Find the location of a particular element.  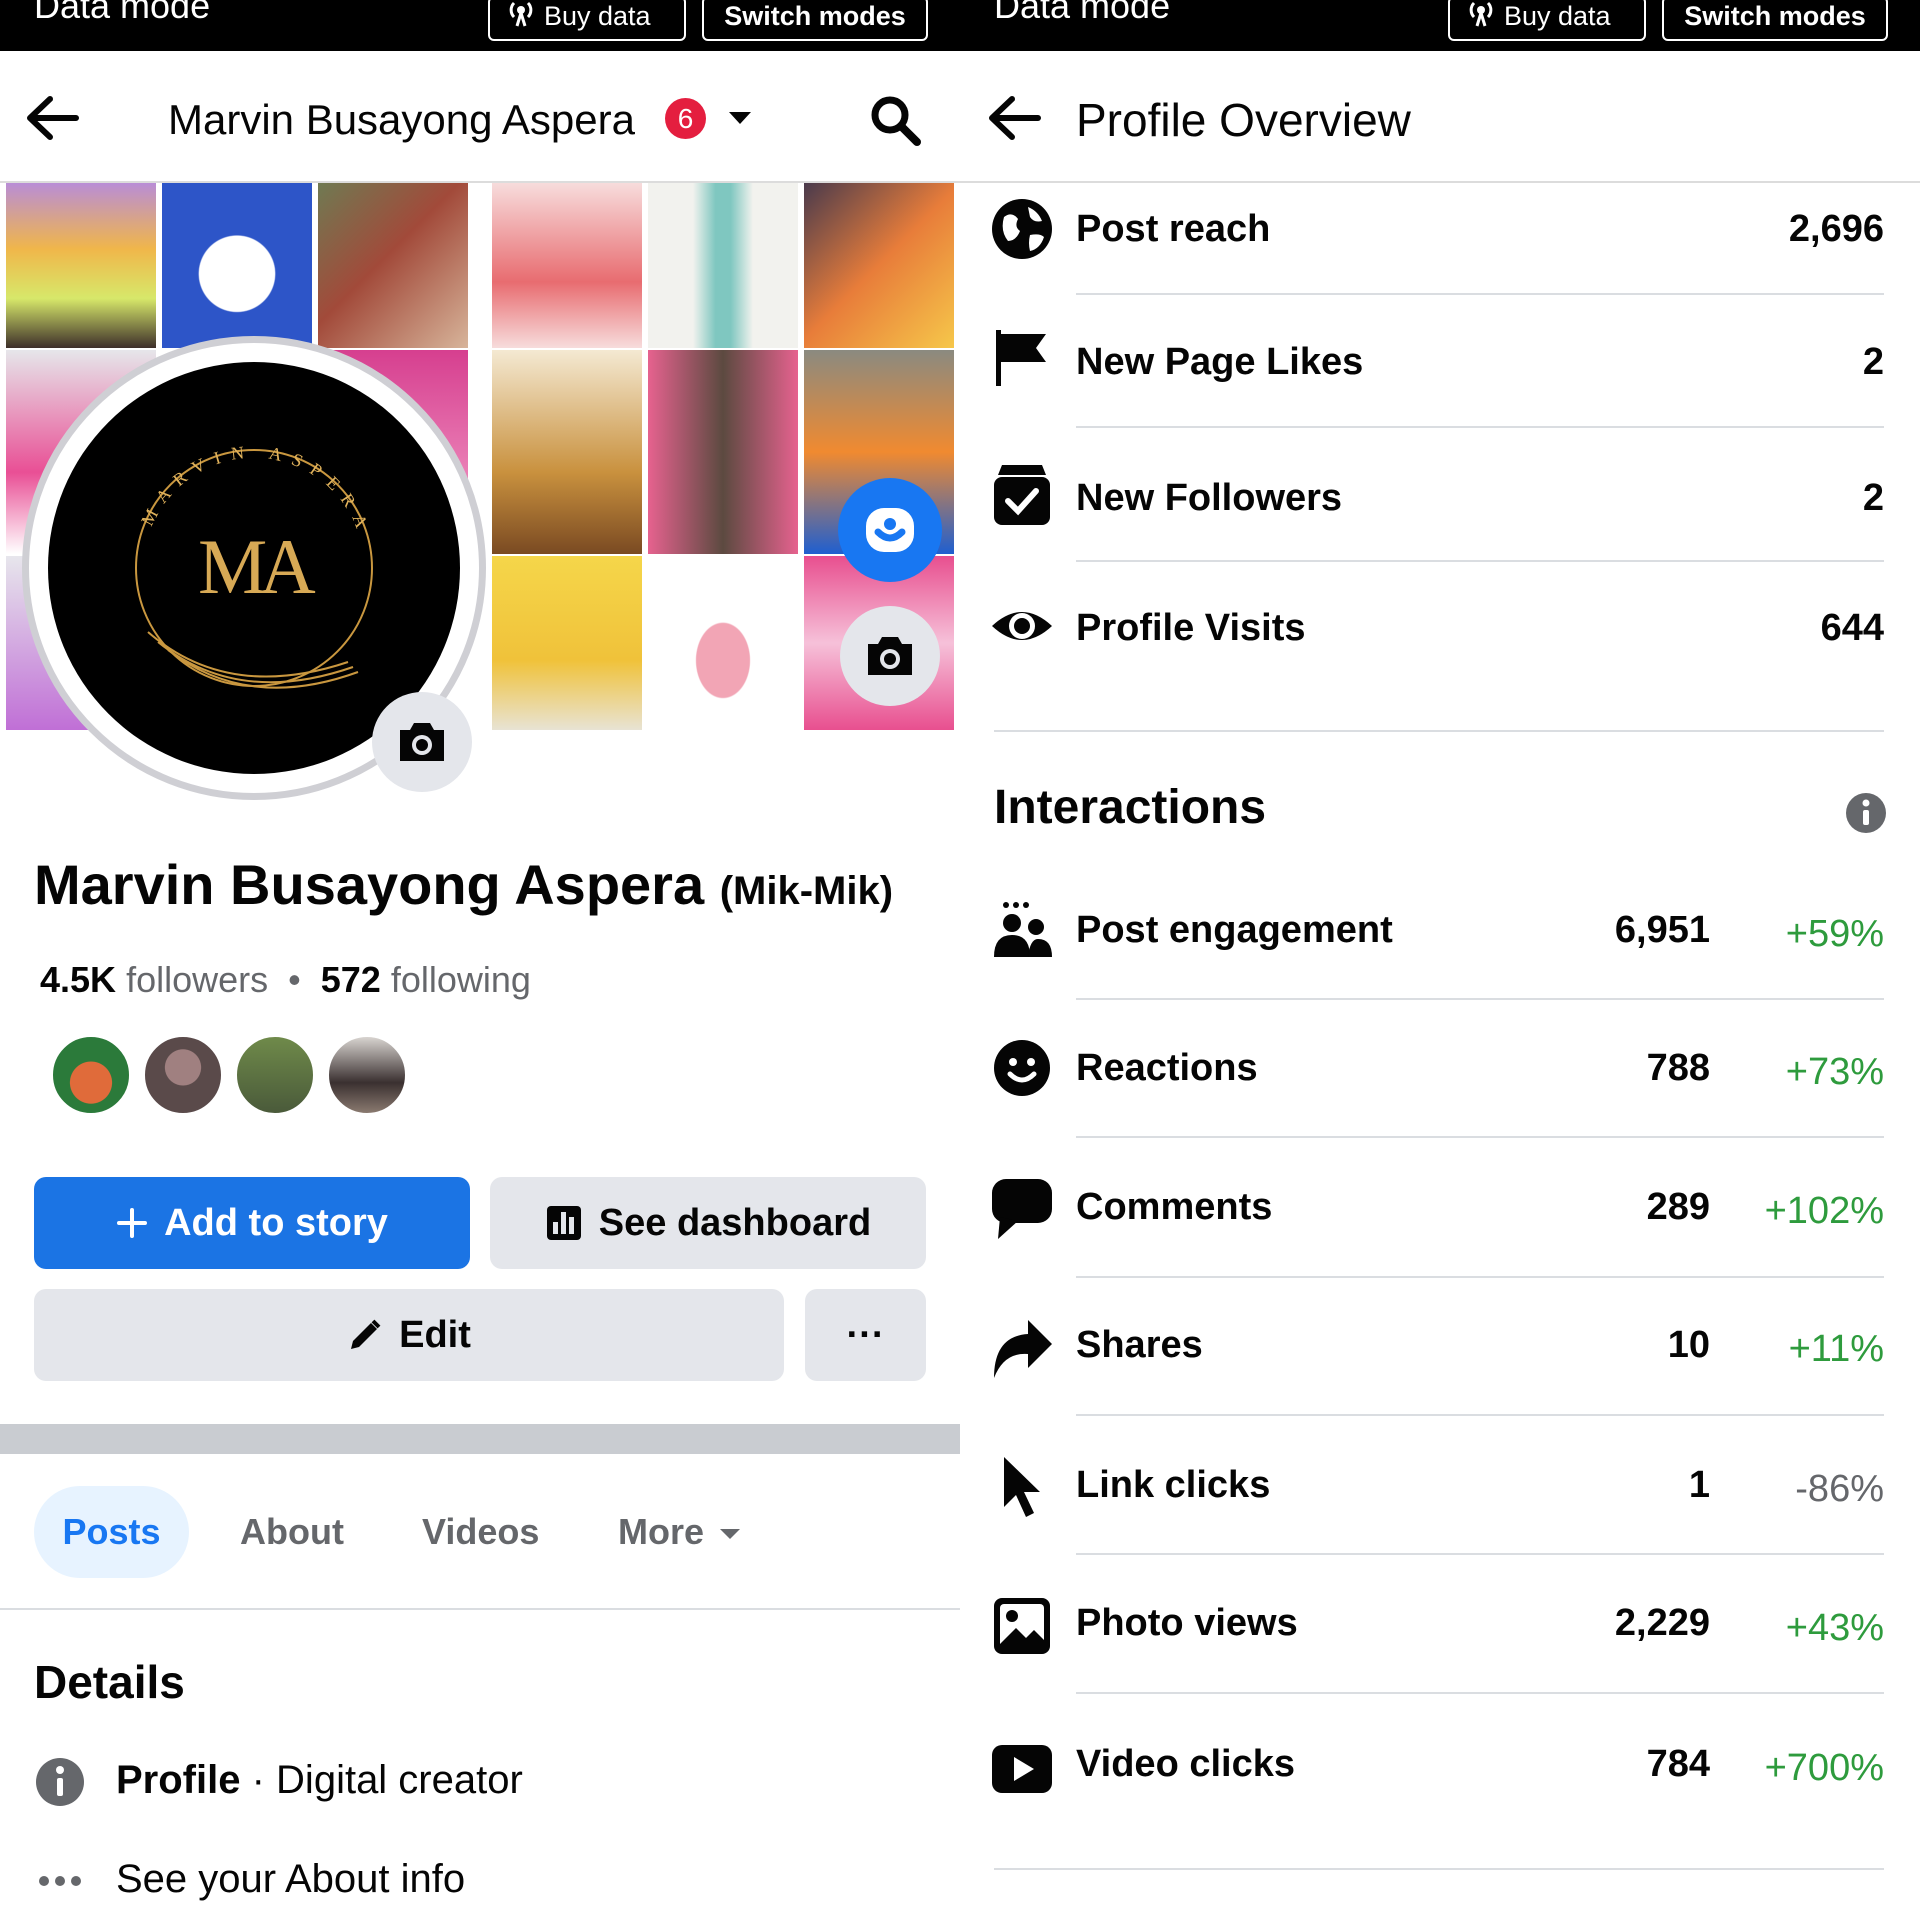

metric-value: 644 is located at coordinates (1852, 628).